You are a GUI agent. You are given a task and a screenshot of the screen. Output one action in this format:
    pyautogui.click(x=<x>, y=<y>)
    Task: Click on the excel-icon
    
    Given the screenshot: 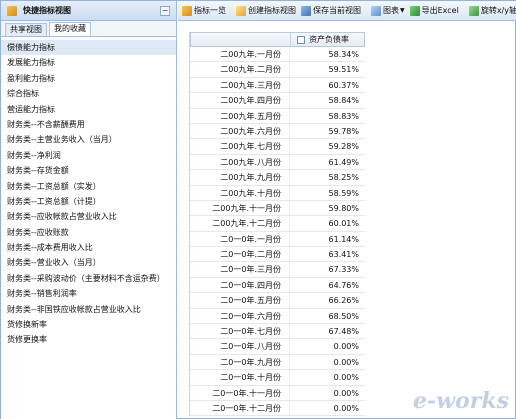 What is the action you would take?
    pyautogui.click(x=414, y=10)
    